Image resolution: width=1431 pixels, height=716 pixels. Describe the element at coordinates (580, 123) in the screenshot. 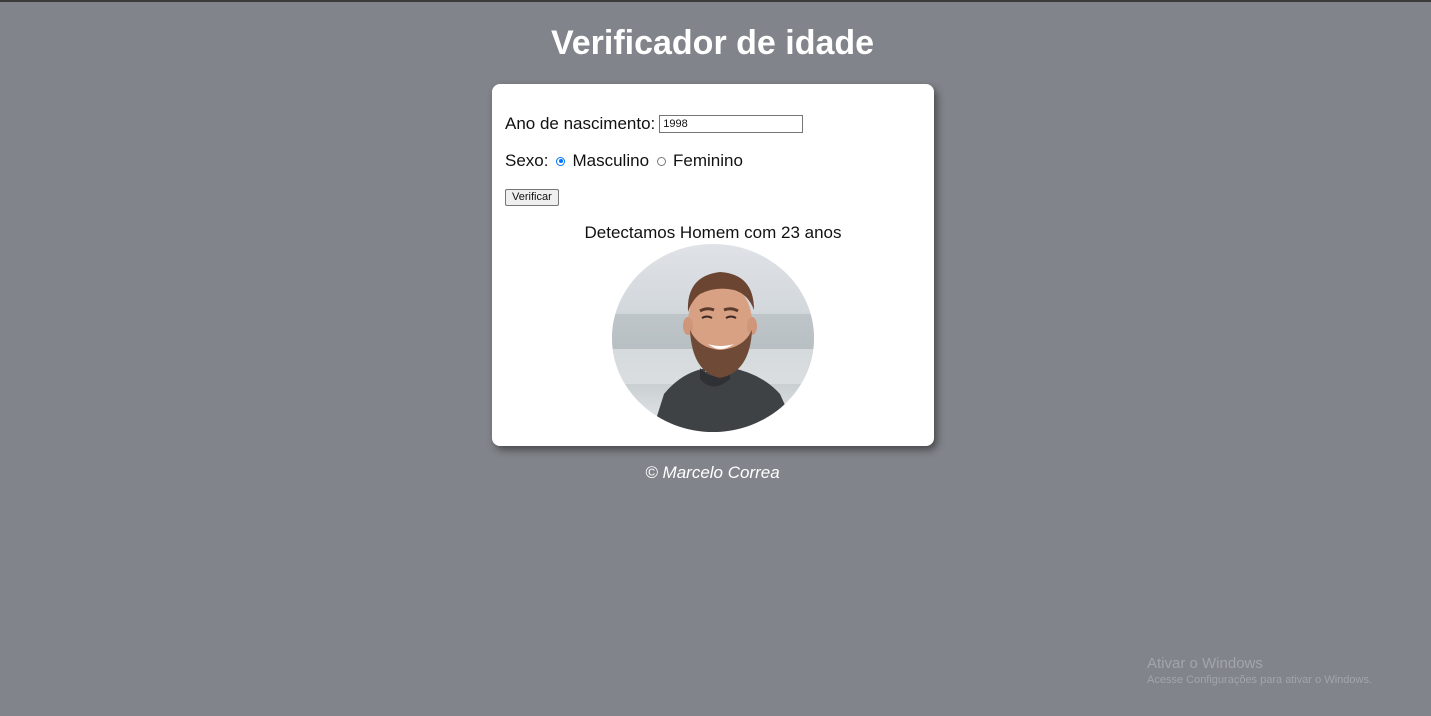

I see `birth-year-label: Ano de nascimento:` at that location.